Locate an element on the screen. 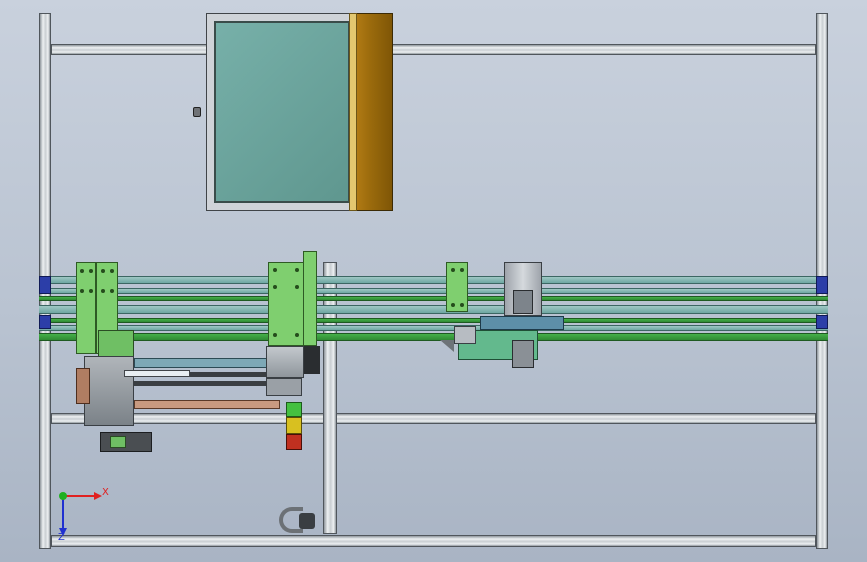 The width and height of the screenshot is (867, 562). tower-light-yellow is located at coordinates (294, 425).